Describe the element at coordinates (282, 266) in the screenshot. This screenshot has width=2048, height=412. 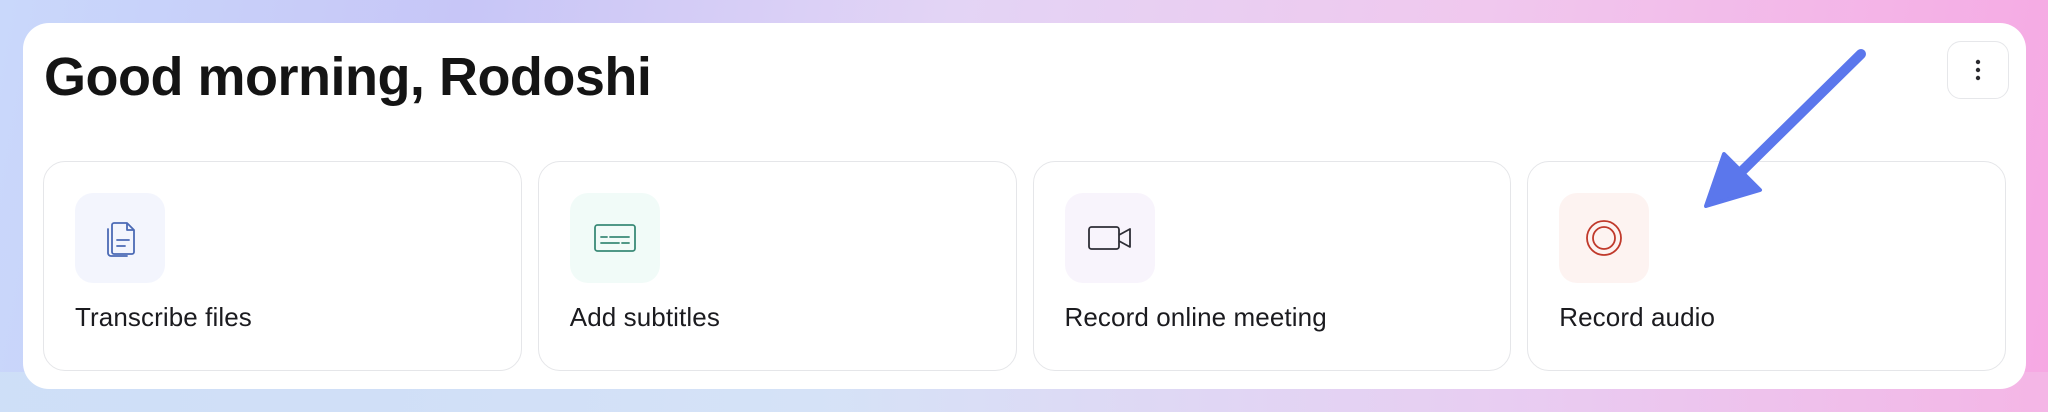
I see `transcribe-files-card: Transcribe files` at that location.